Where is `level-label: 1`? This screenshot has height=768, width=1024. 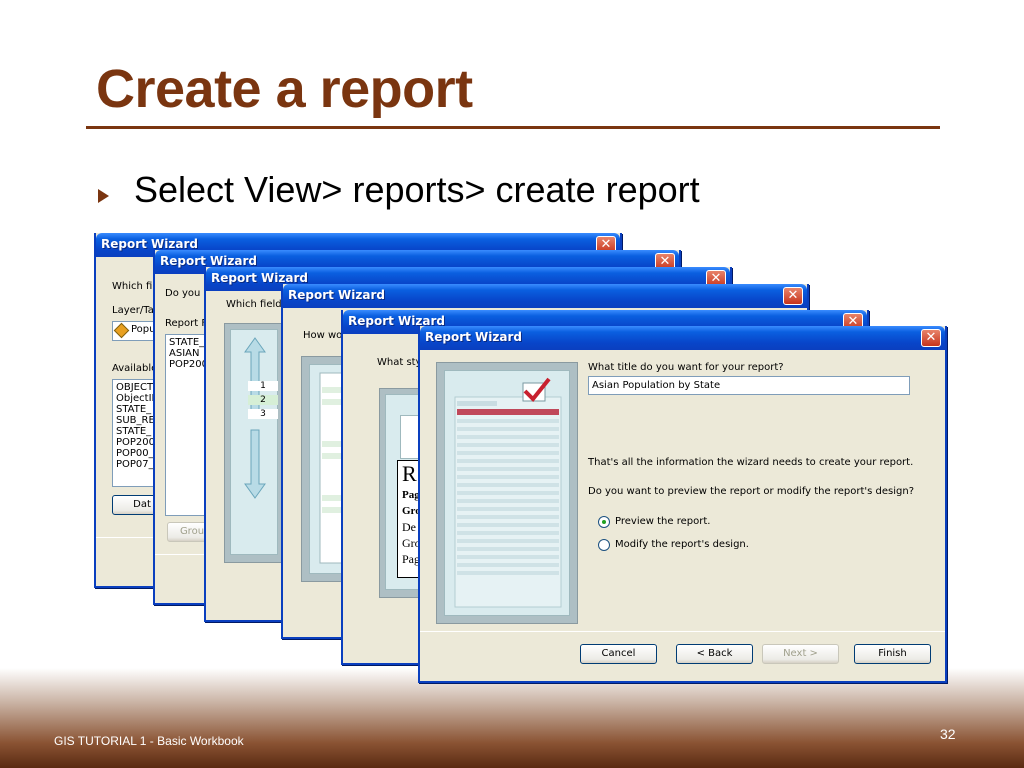 level-label: 1 is located at coordinates (263, 386).